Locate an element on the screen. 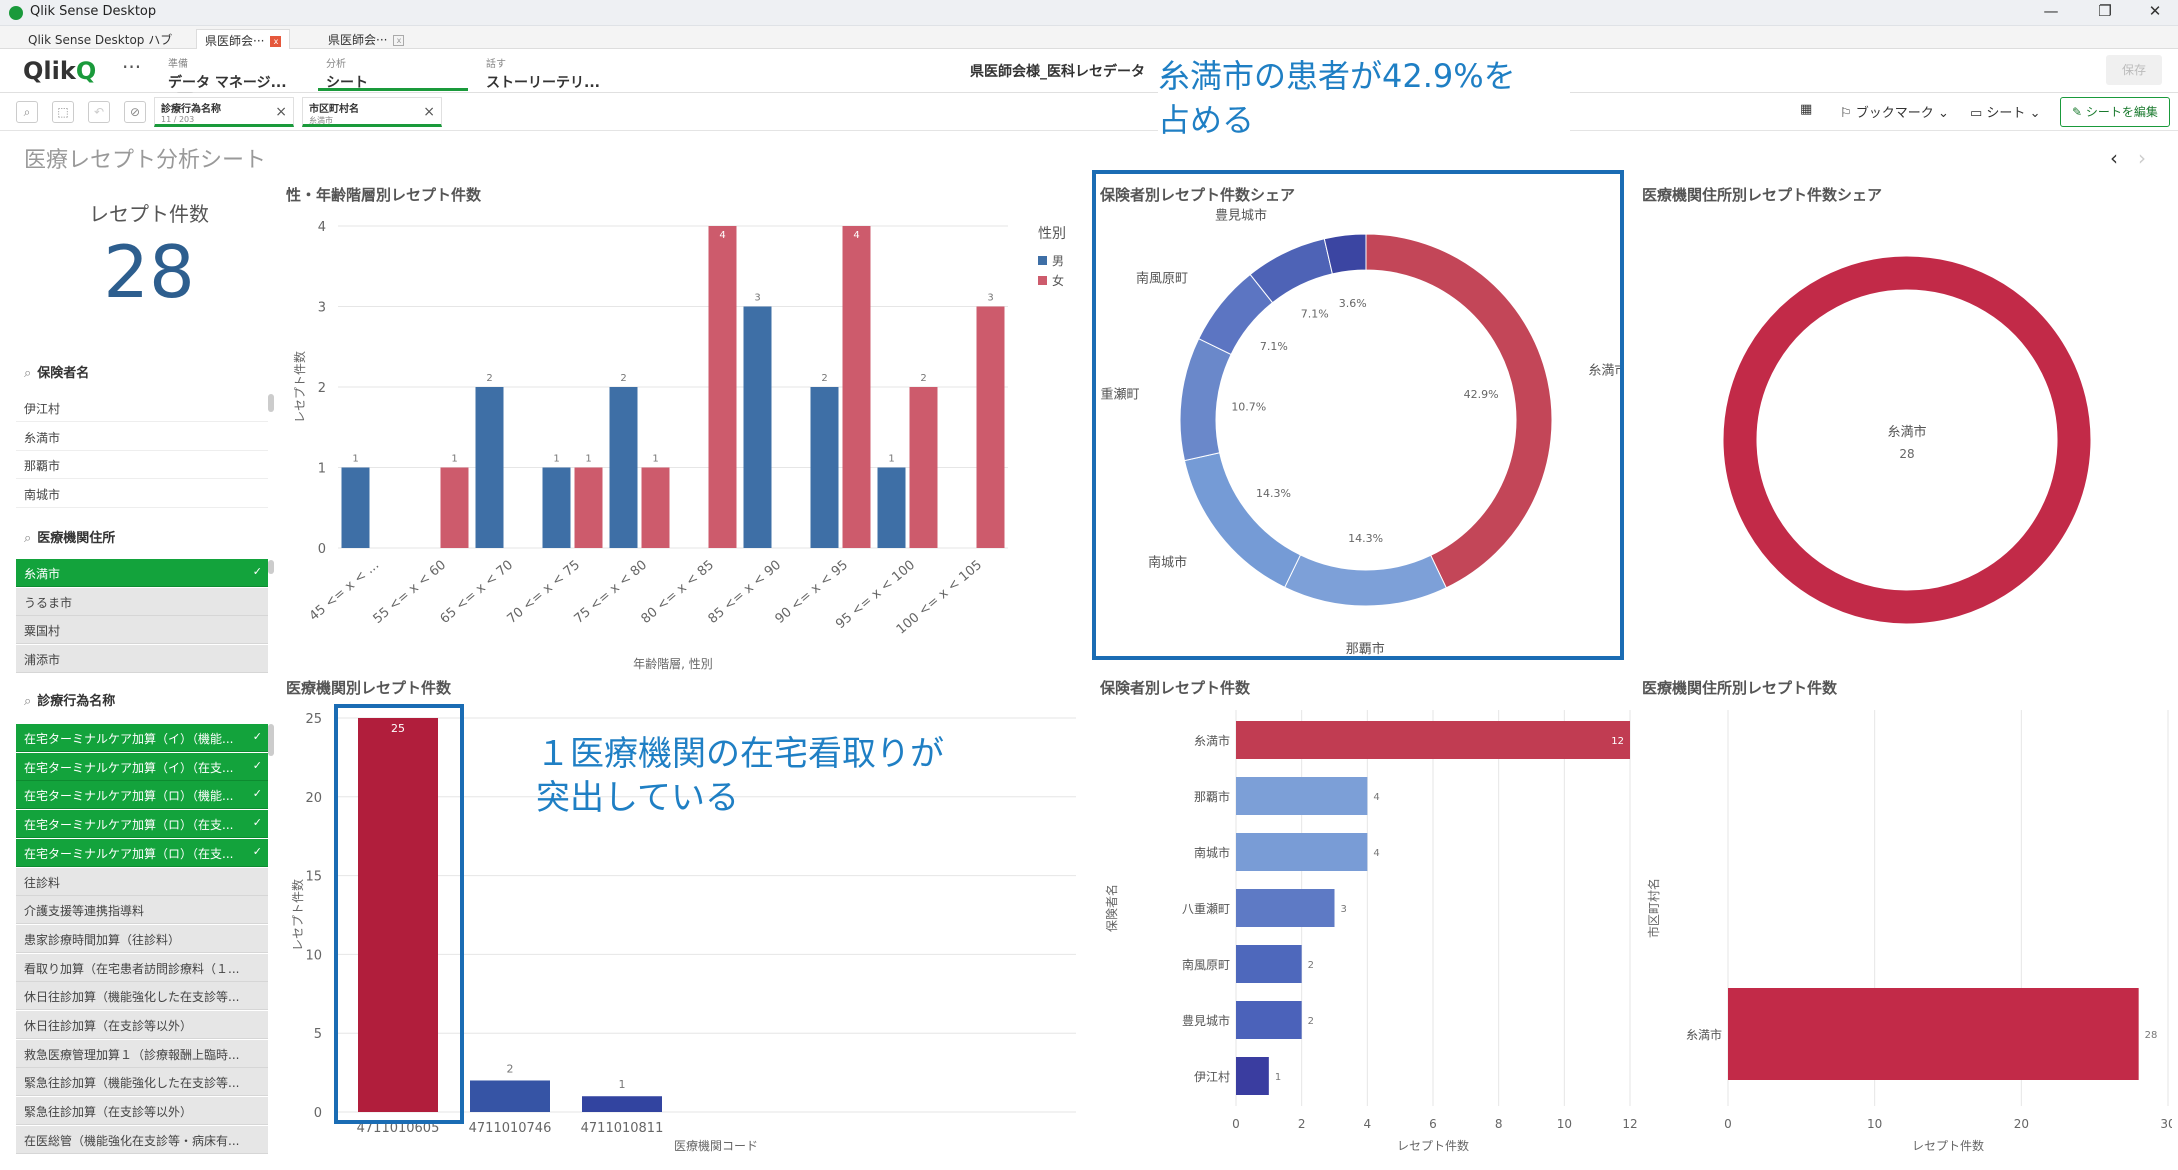  next-sheet-icon: › is located at coordinates (2142, 158).